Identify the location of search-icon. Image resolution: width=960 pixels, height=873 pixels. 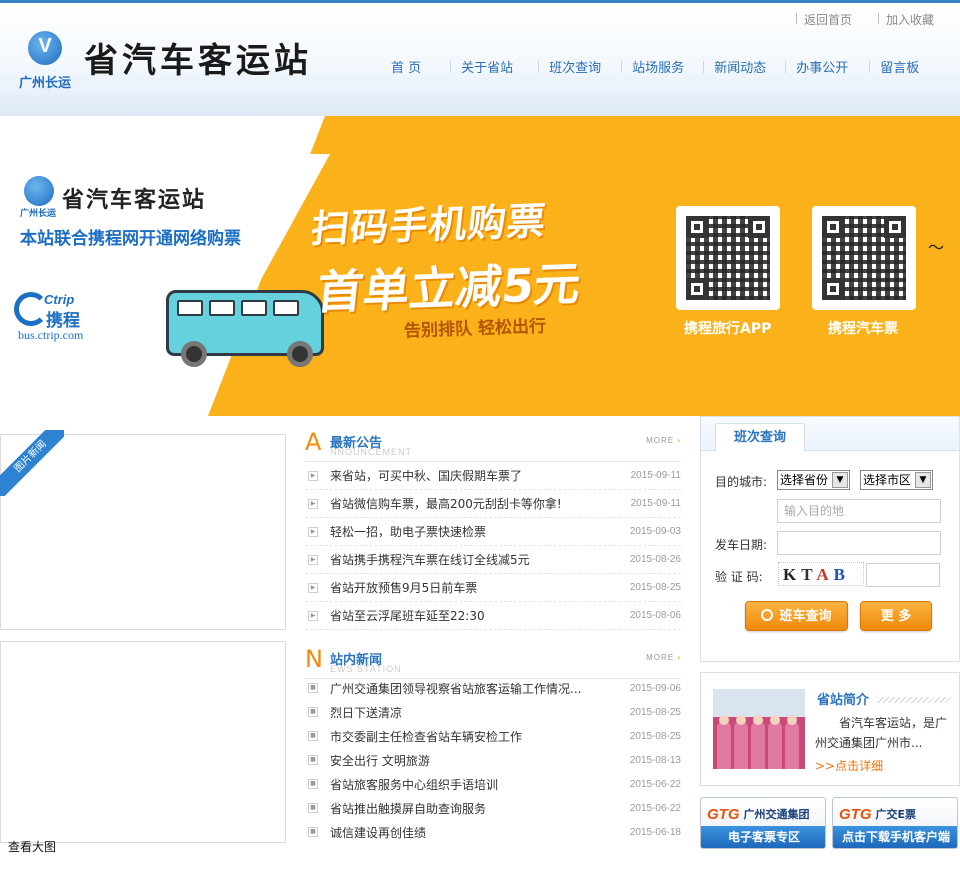
(767, 615).